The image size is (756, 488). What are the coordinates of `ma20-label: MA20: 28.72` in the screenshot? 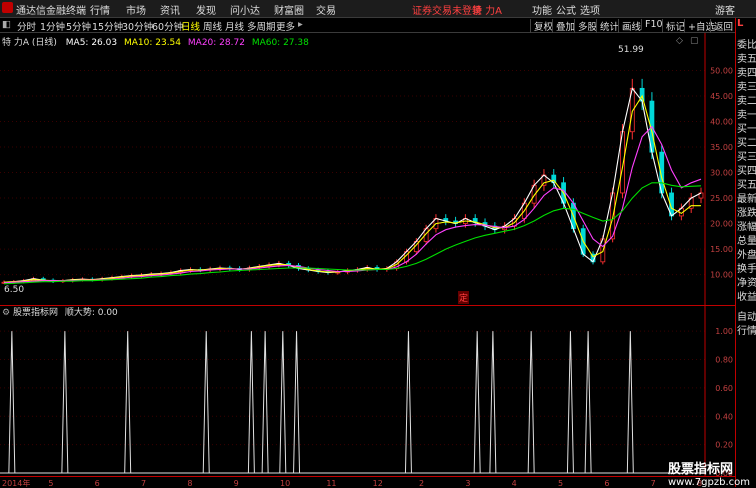 It's located at (216, 43).